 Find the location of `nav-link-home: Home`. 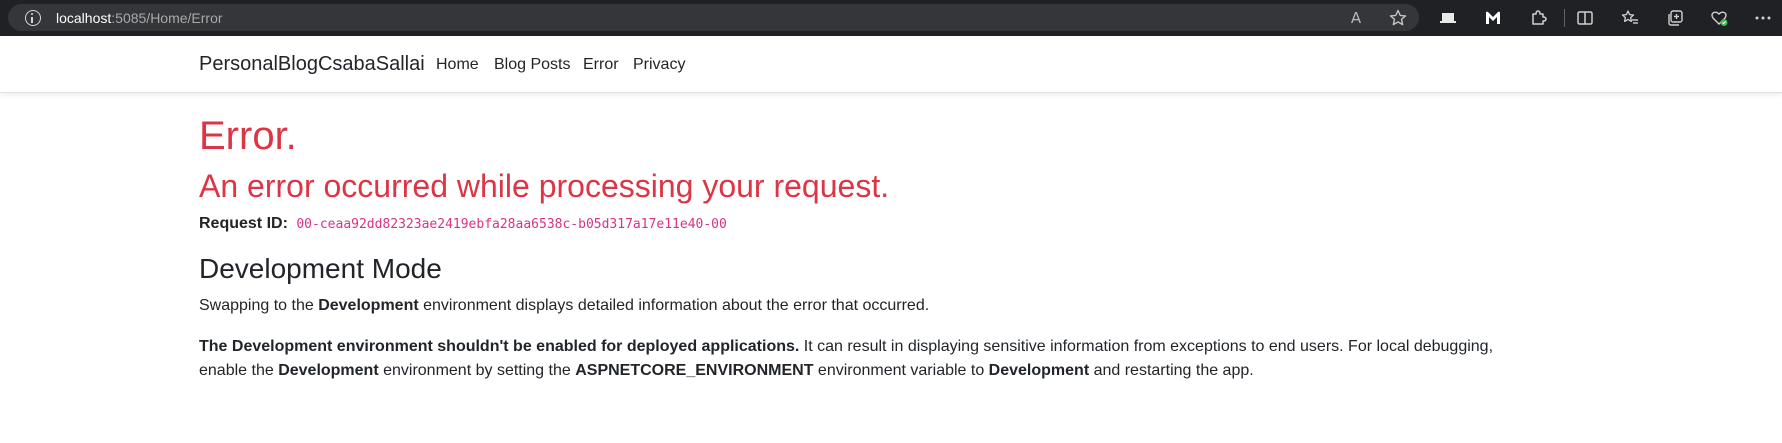

nav-link-home: Home is located at coordinates (457, 65).